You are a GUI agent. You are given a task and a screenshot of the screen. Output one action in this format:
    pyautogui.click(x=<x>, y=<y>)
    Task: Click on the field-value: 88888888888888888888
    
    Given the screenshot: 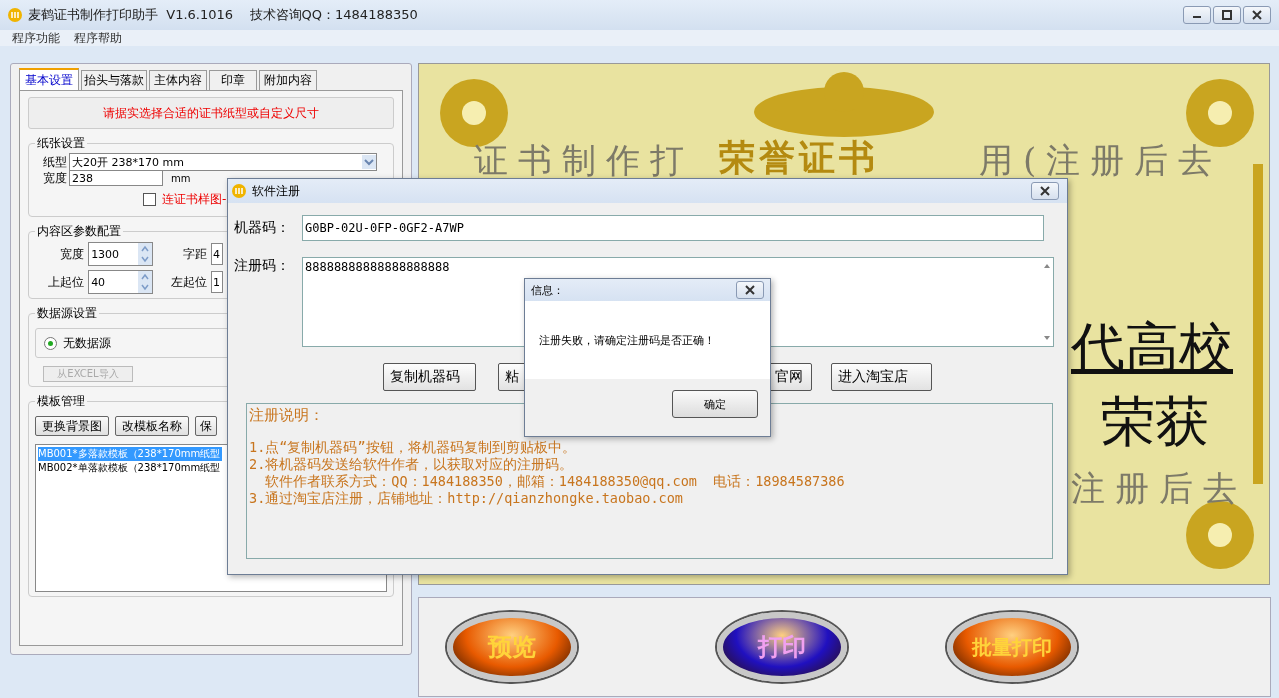 What is the action you would take?
    pyautogui.click(x=377, y=267)
    